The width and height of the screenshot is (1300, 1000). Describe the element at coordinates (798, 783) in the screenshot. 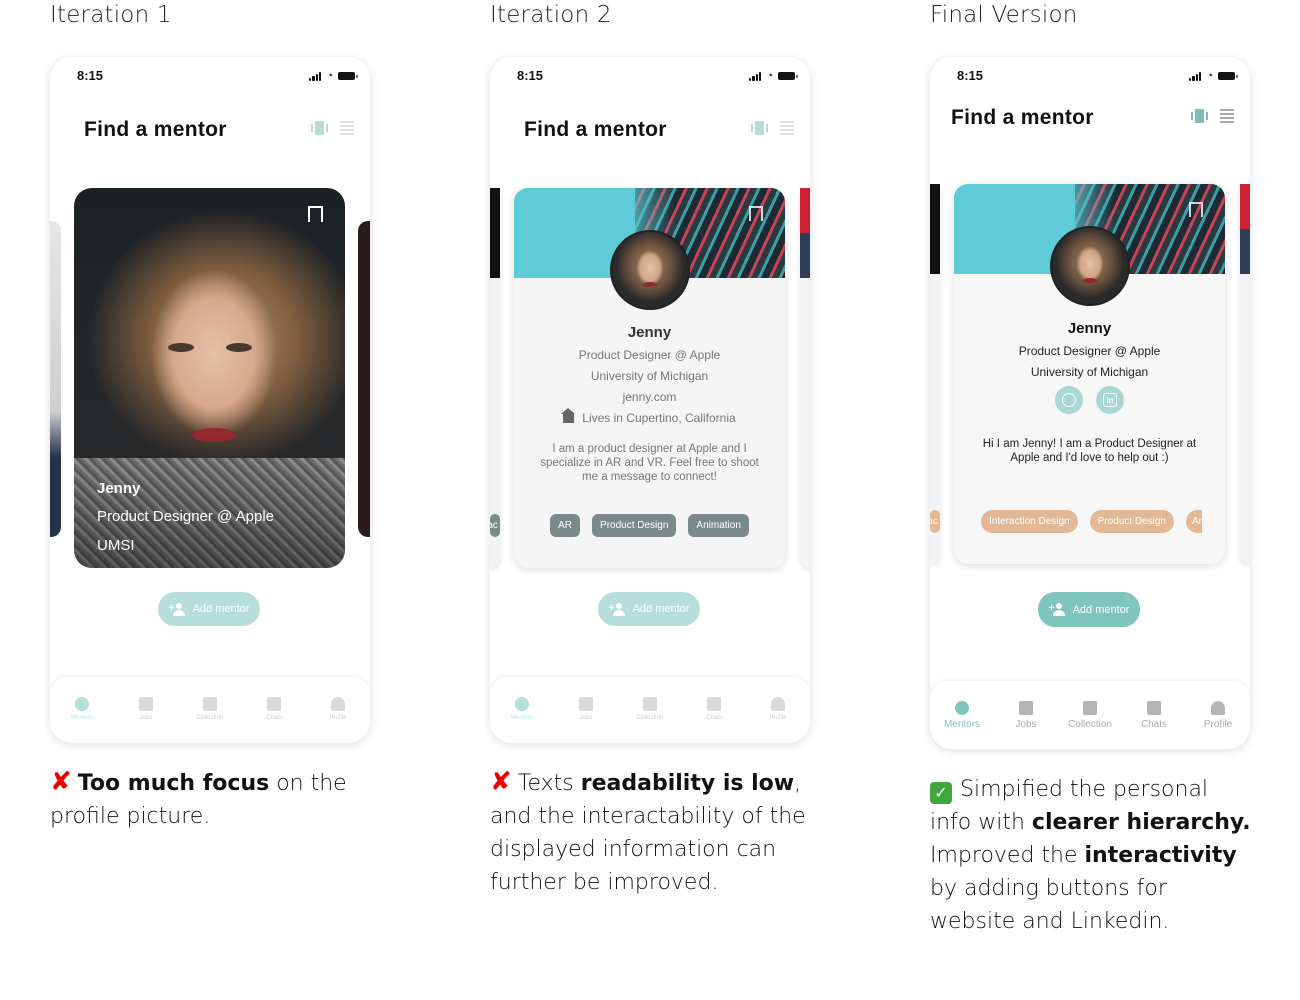

I see `caption-text: ,` at that location.